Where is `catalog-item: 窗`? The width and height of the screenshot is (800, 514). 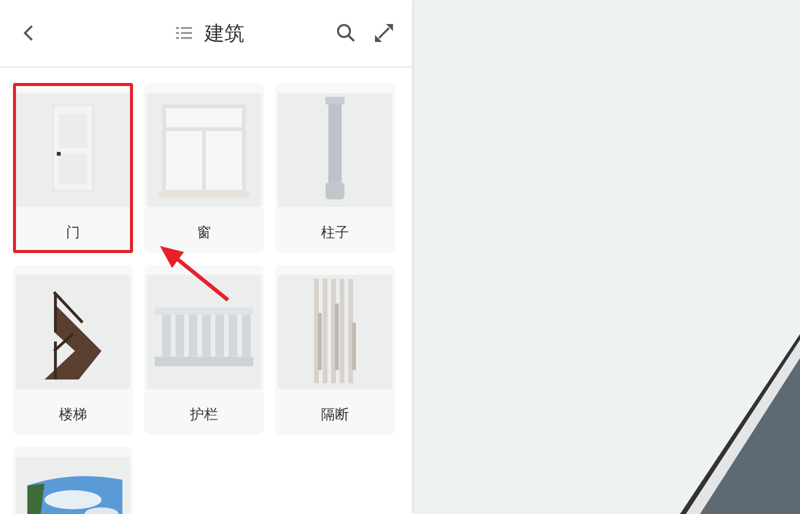
catalog-item: 窗 is located at coordinates (204, 168).